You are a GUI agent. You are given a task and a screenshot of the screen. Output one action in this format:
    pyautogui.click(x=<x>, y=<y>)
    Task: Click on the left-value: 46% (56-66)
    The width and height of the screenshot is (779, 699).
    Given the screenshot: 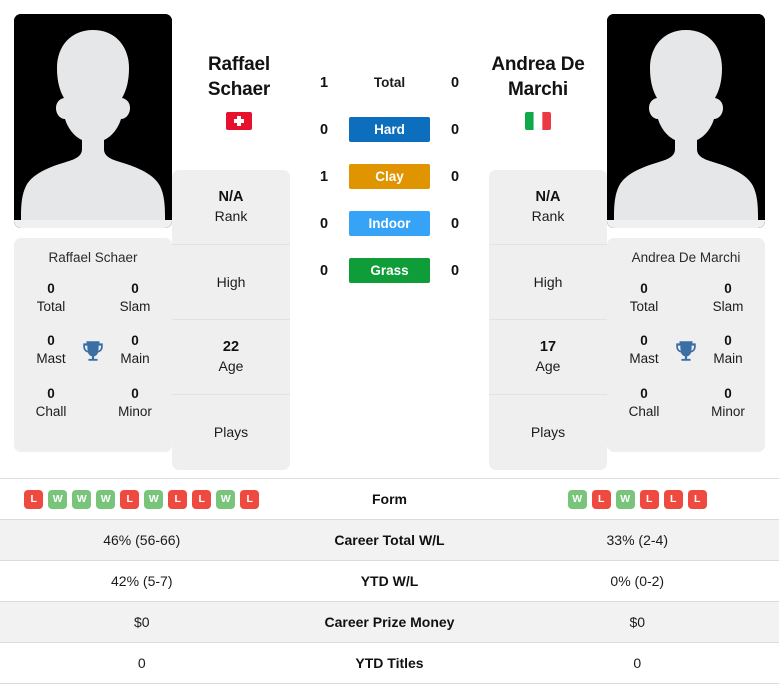 What is the action you would take?
    pyautogui.click(x=142, y=540)
    